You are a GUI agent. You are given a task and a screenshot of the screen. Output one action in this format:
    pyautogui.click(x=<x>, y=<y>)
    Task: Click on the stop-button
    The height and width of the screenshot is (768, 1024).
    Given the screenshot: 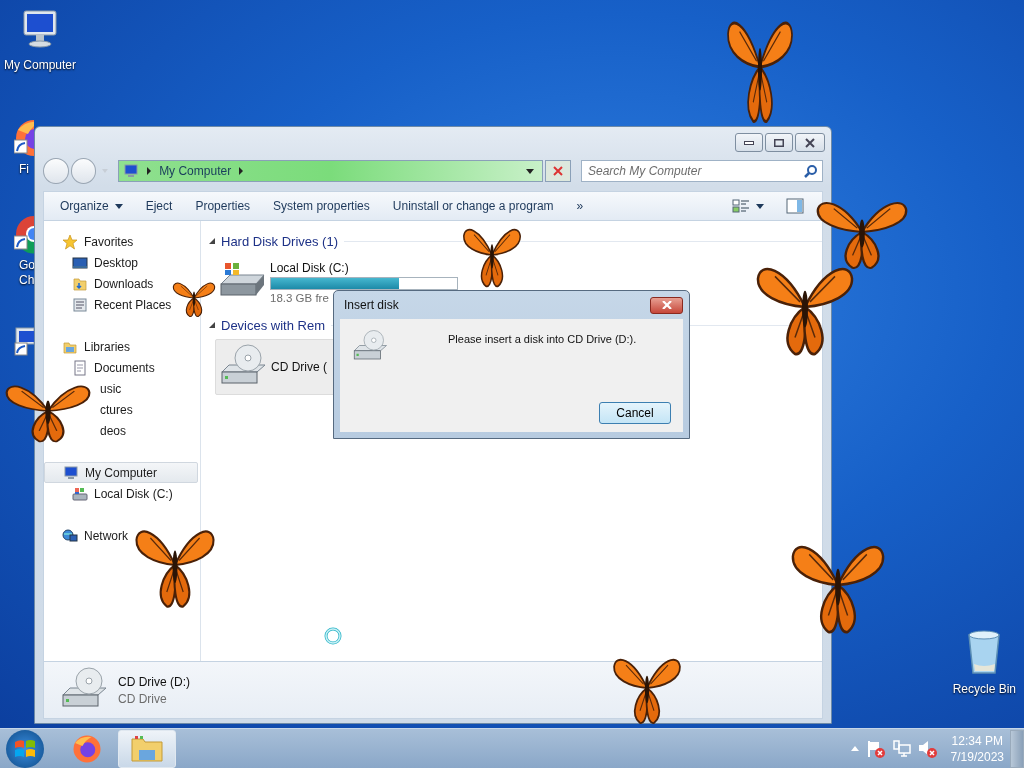 What is the action you would take?
    pyautogui.click(x=558, y=171)
    